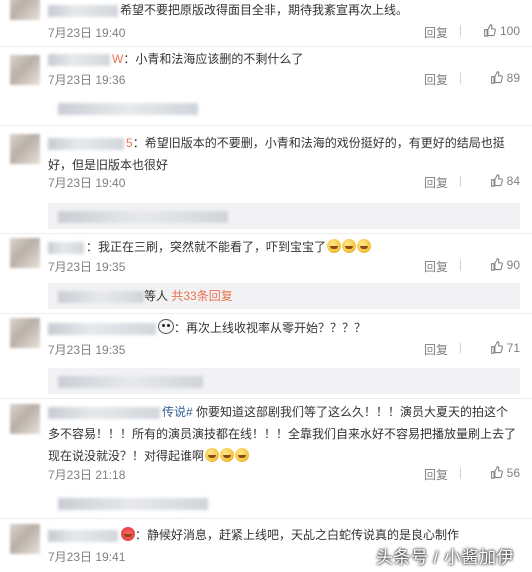 Image resolution: width=532 pixels, height=572 pixels. I want to click on like-button: 100, so click(495, 31).